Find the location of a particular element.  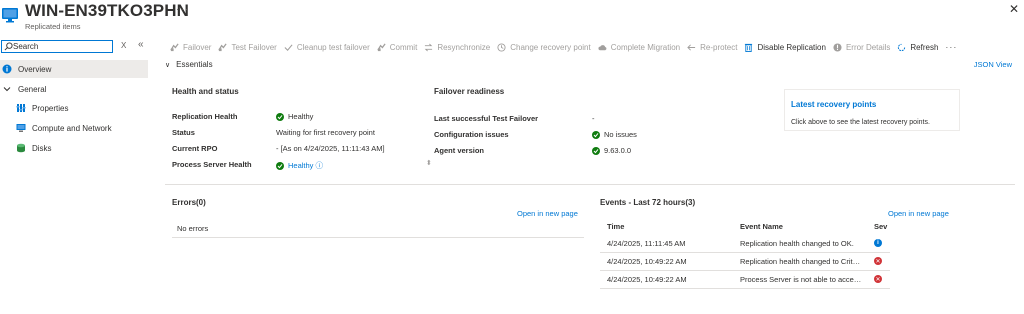

complete-migration-button: Complete Migration is located at coordinates (639, 47).